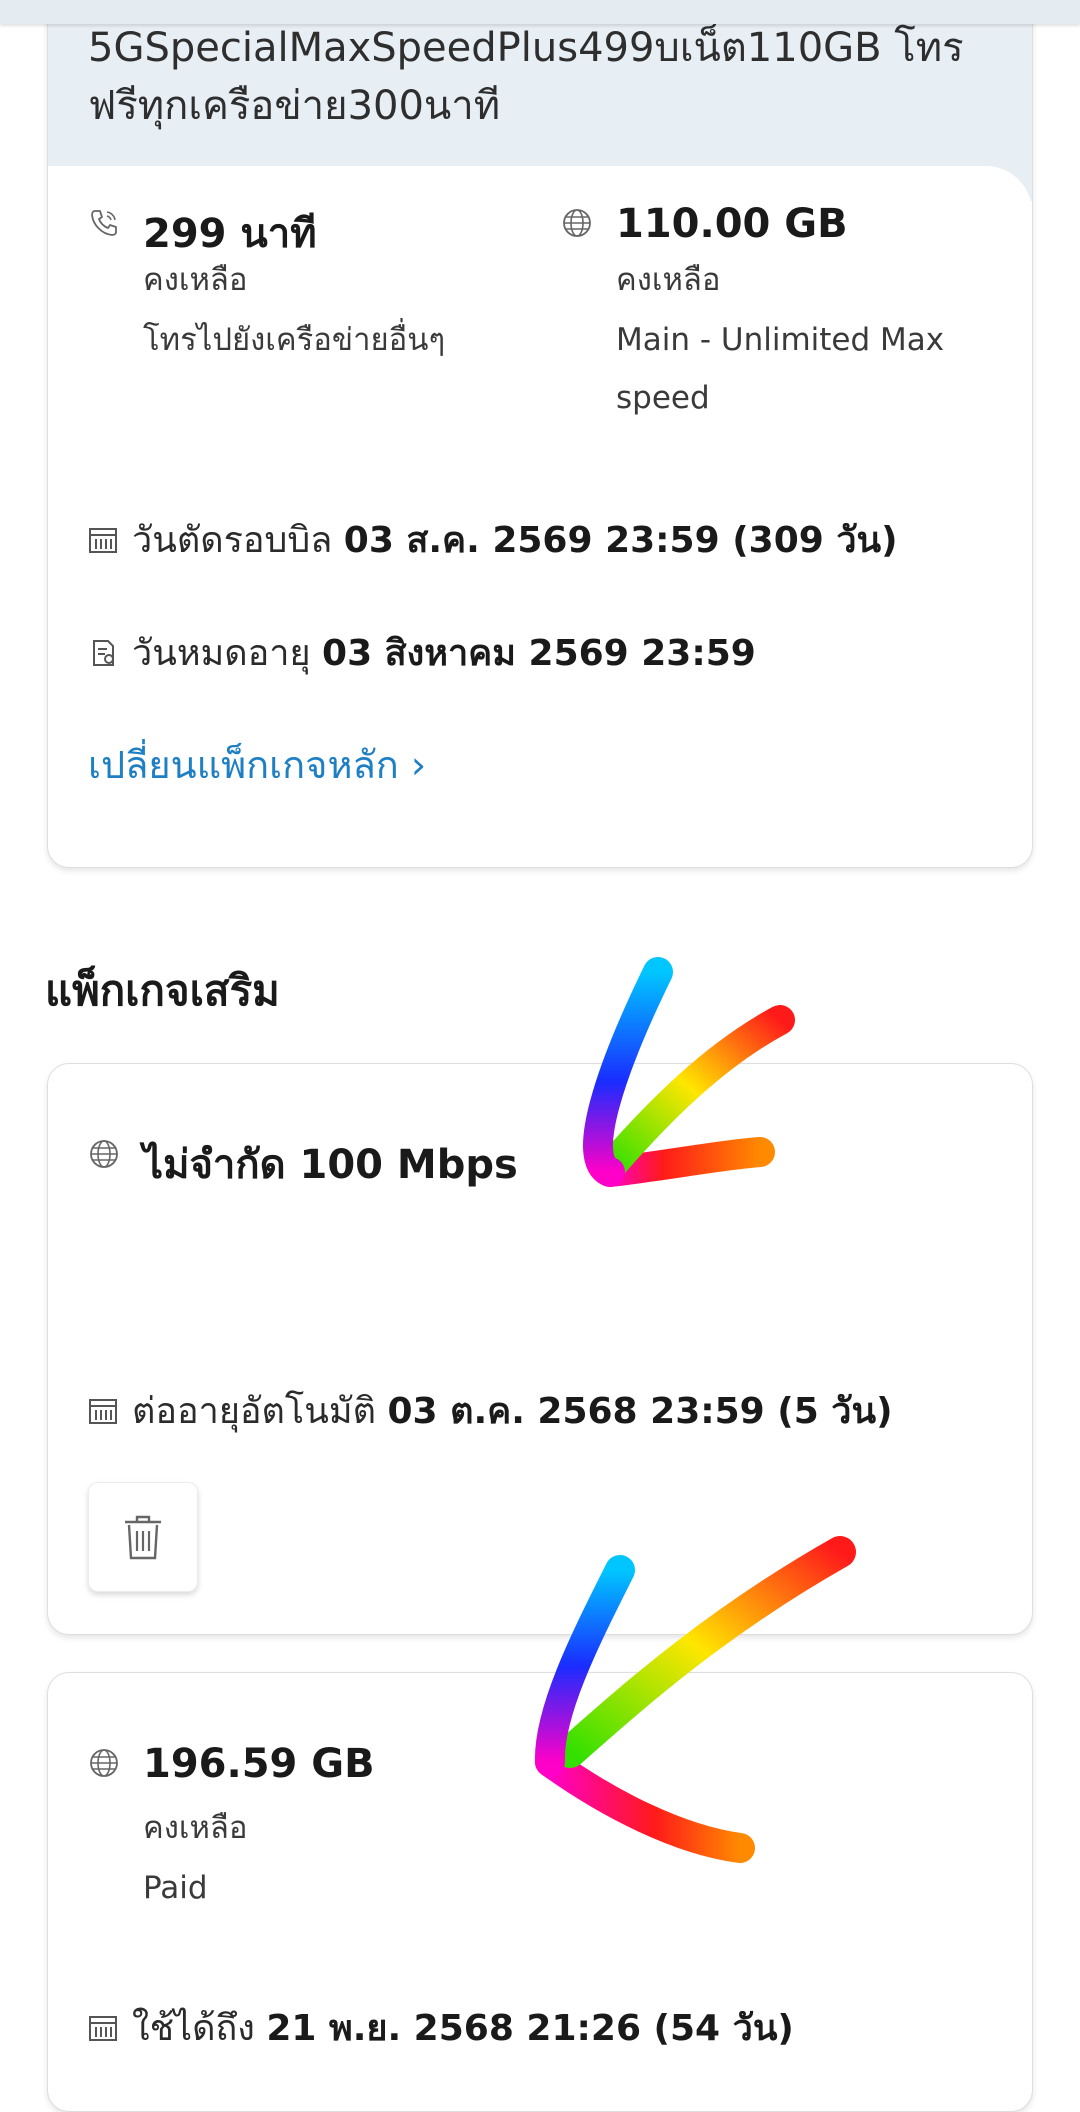 This screenshot has height=2112, width=1080. I want to click on addon1-renew-value: 03 ต.ค. 2568 23:59 (5 วัน), so click(640, 1411).